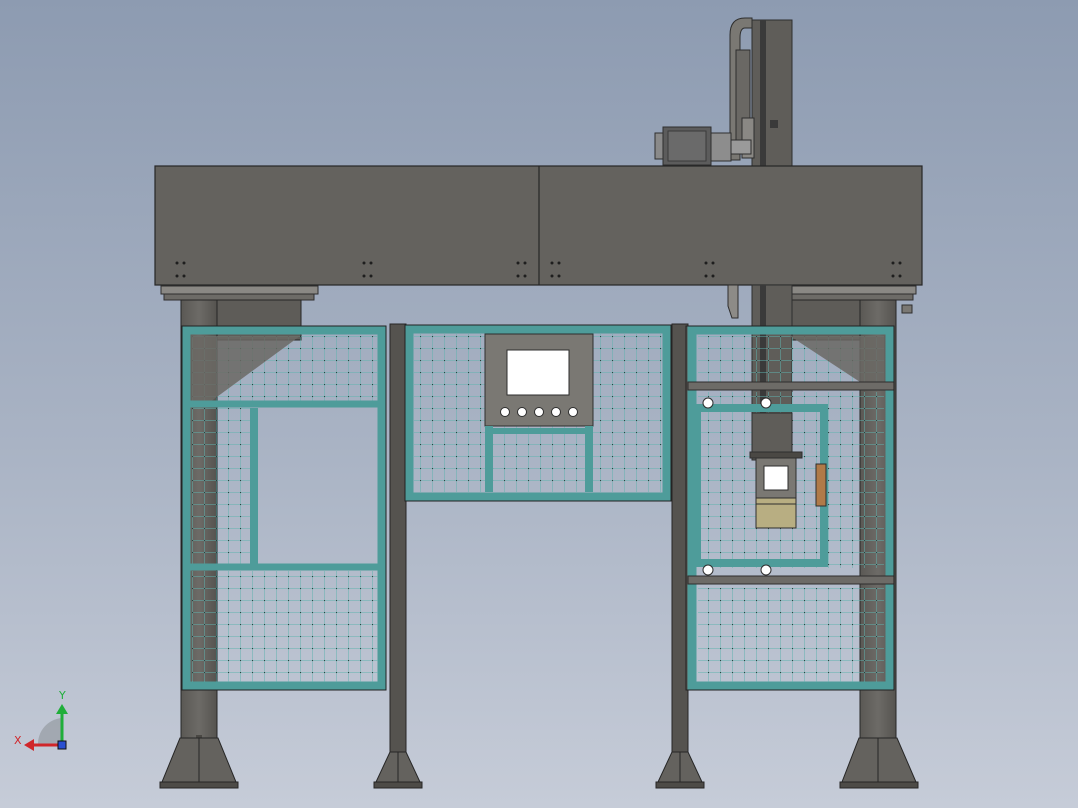 The height and width of the screenshot is (808, 1078). I want to click on left-guard-panel, so click(284, 508).